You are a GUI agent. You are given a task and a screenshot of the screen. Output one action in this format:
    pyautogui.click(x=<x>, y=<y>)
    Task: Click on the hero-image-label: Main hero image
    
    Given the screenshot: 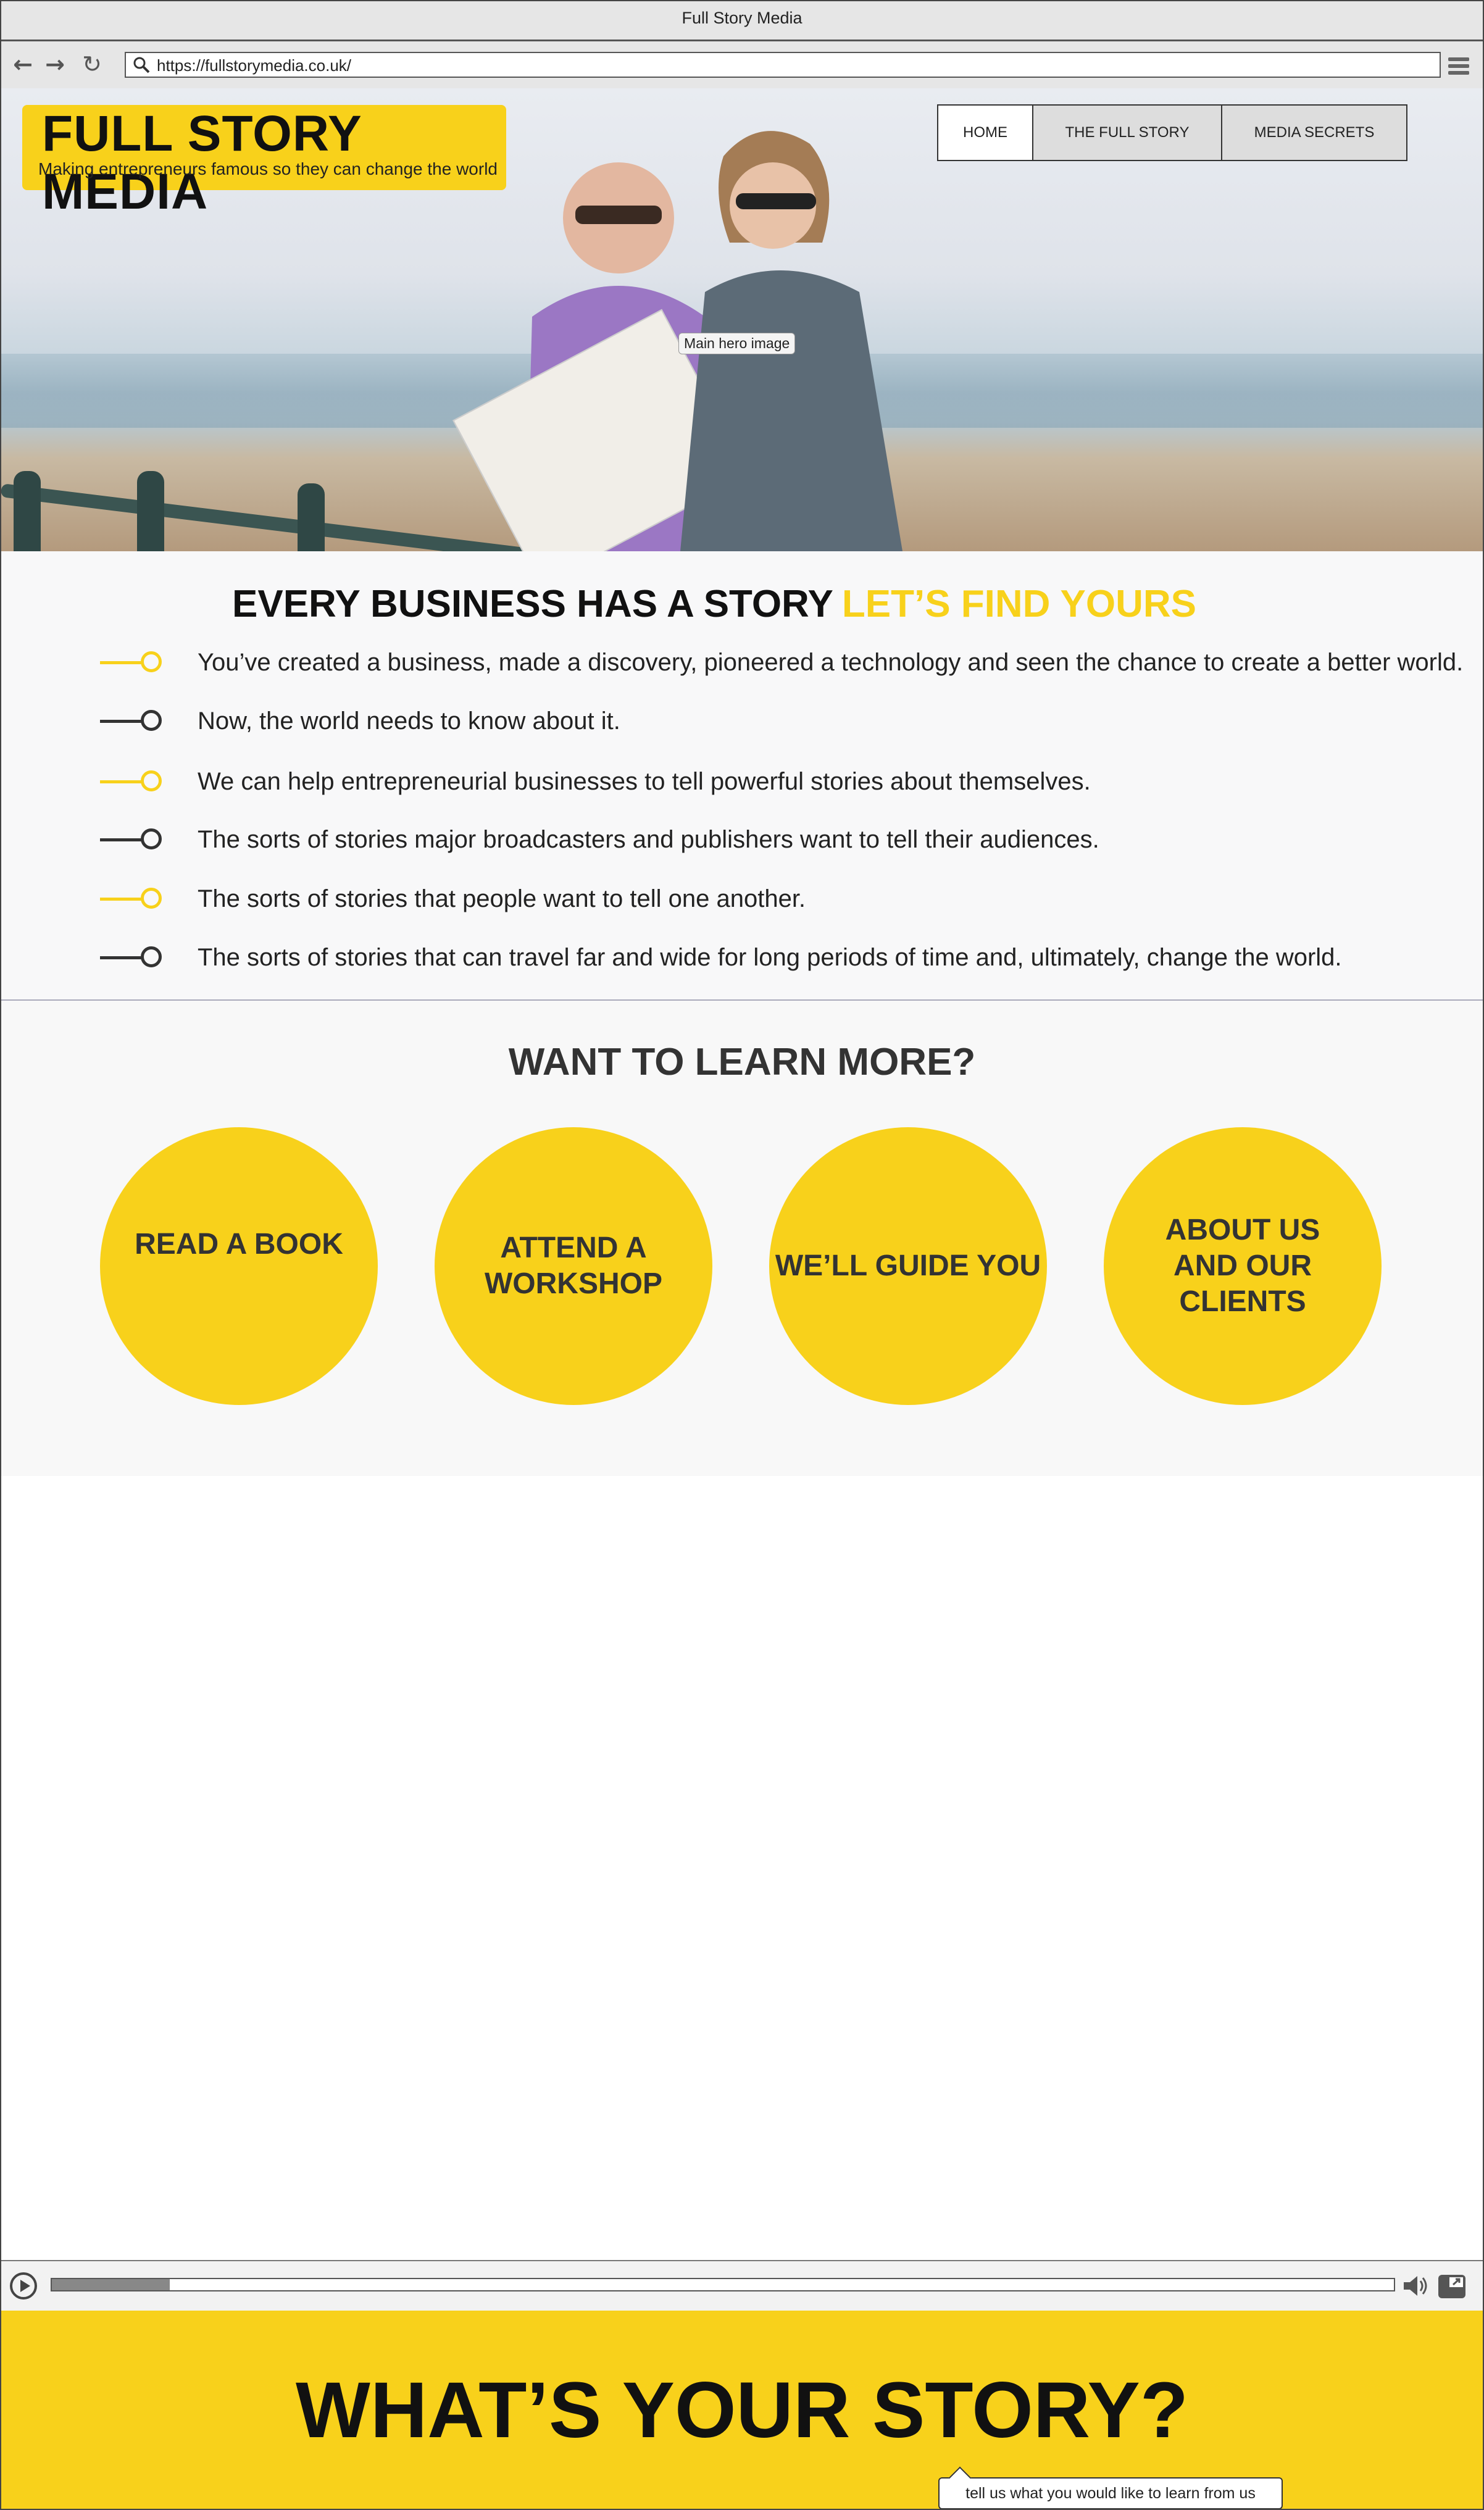 What is the action you would take?
    pyautogui.click(x=737, y=344)
    